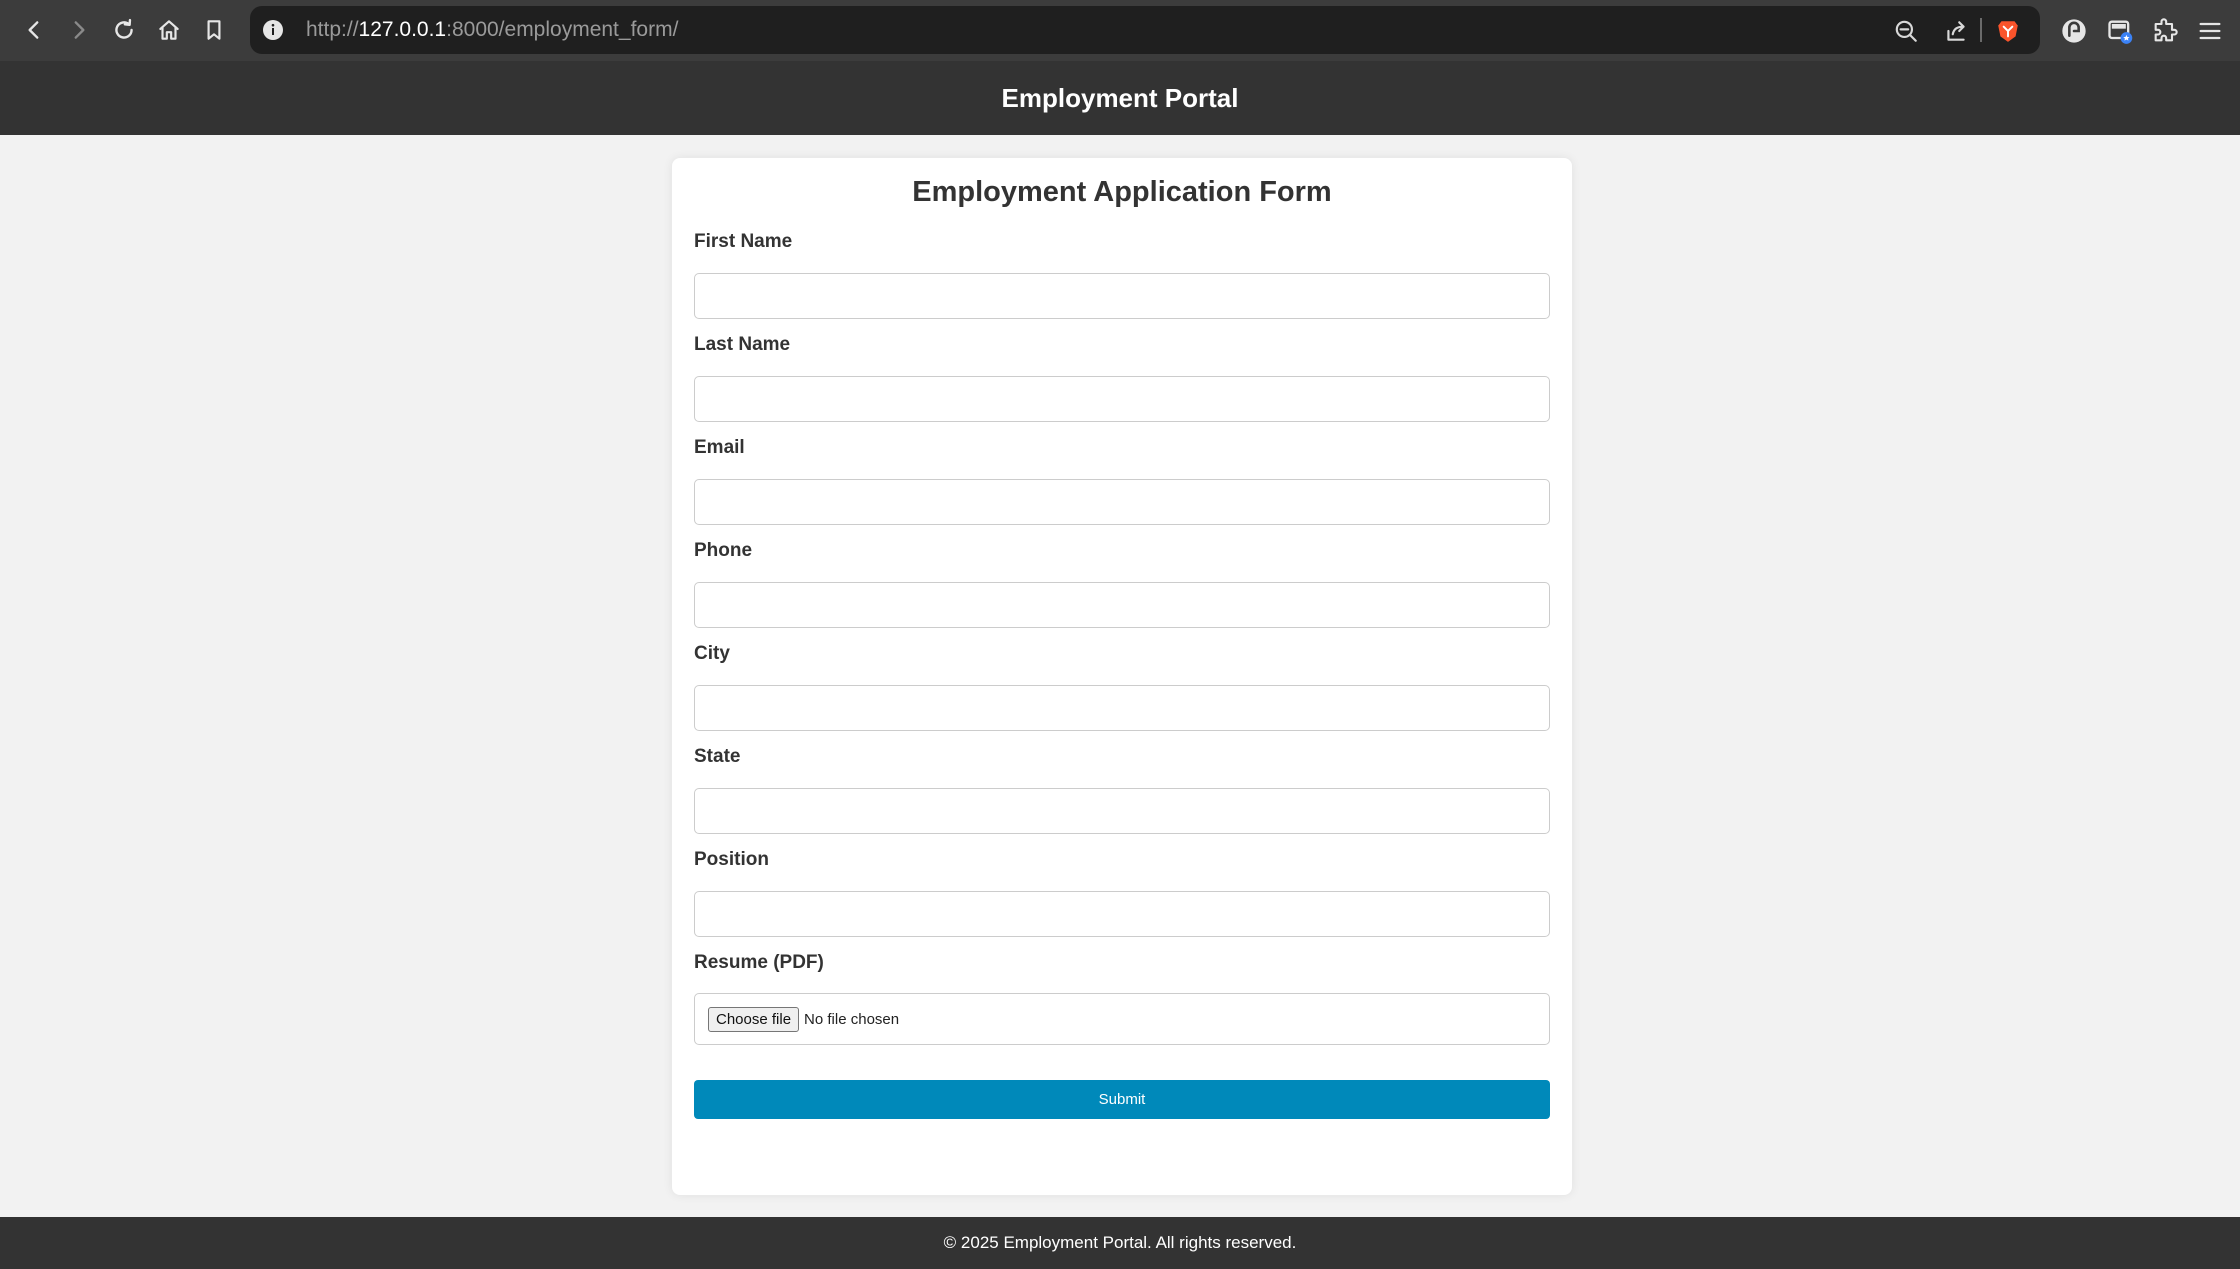 This screenshot has width=2240, height=1269. Describe the element at coordinates (1122, 708) in the screenshot. I see `city-input` at that location.